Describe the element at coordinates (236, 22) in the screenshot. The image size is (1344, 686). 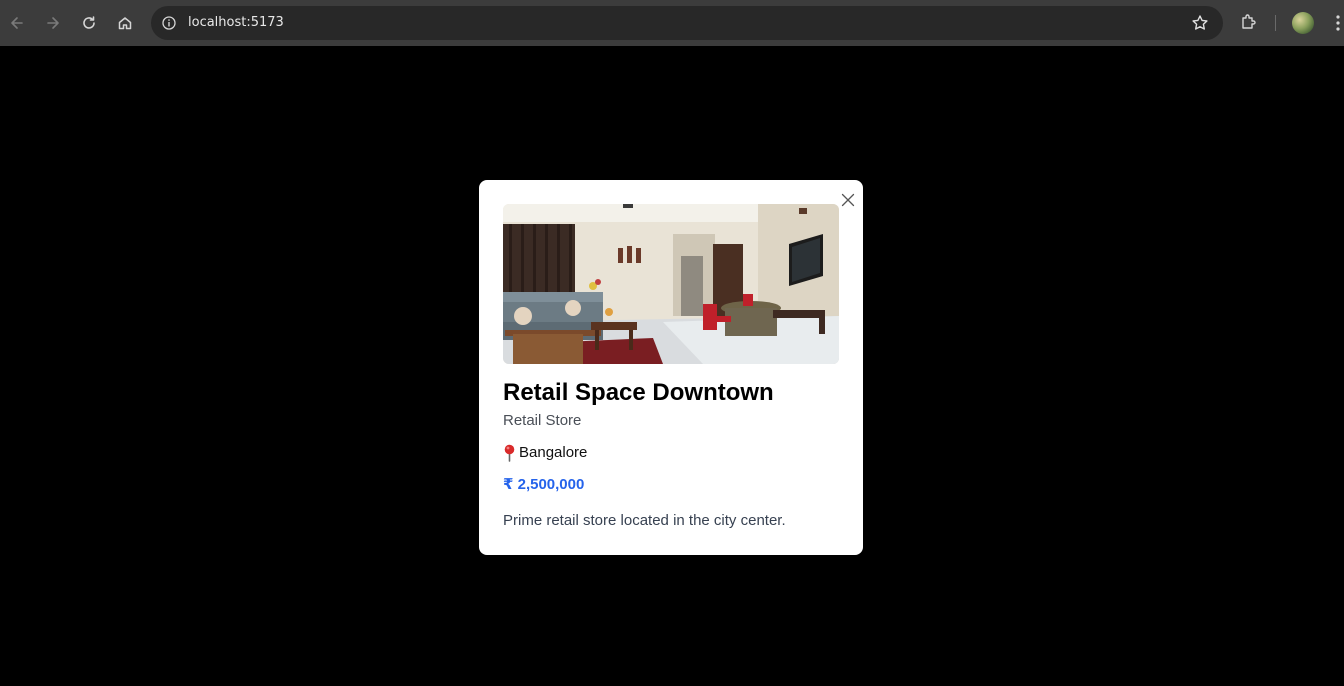
I see `url-text: localhost:5173` at that location.